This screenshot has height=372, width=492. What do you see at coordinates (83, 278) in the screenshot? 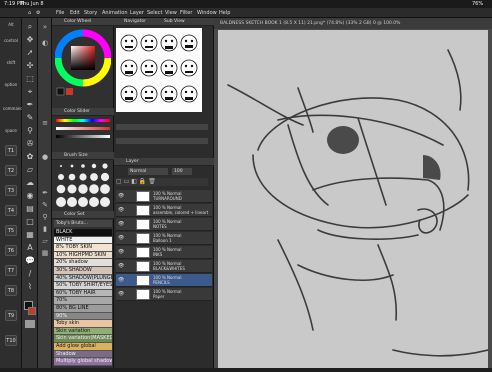
I see `color-set-item: 40% SHADOW(PLUNGE)` at bounding box center [83, 278].